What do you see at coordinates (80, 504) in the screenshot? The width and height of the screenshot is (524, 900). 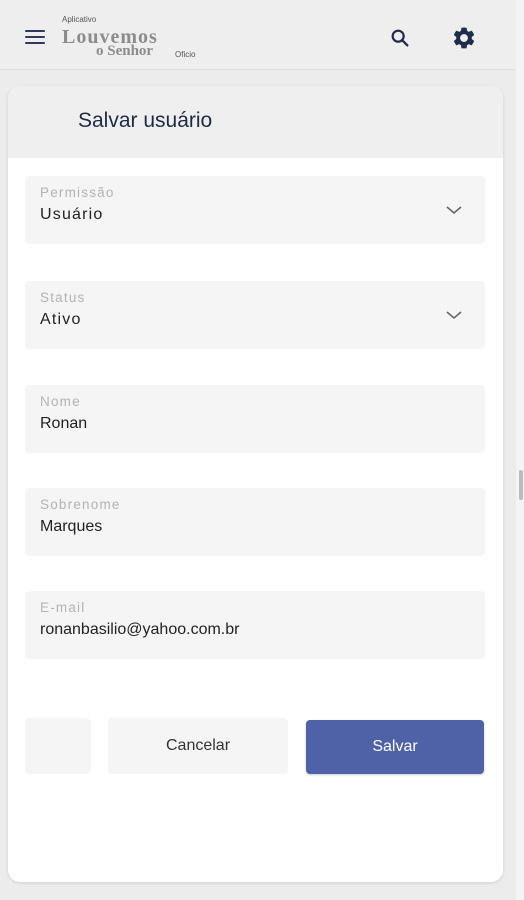 I see `last-name-label: Sobrenome` at bounding box center [80, 504].